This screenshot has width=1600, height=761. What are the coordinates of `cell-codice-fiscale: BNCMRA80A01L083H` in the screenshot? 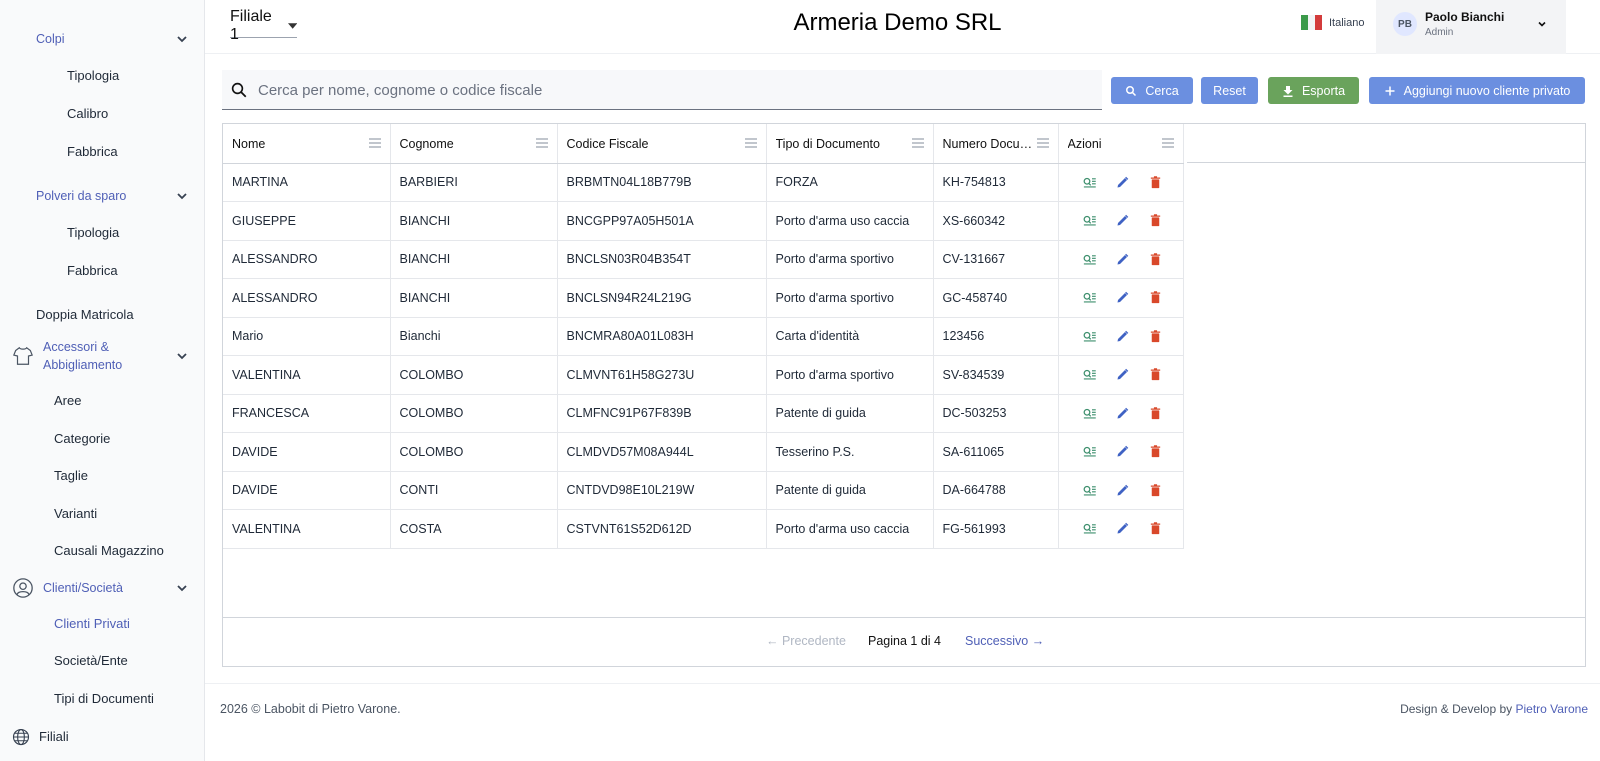 It's located at (662, 336).